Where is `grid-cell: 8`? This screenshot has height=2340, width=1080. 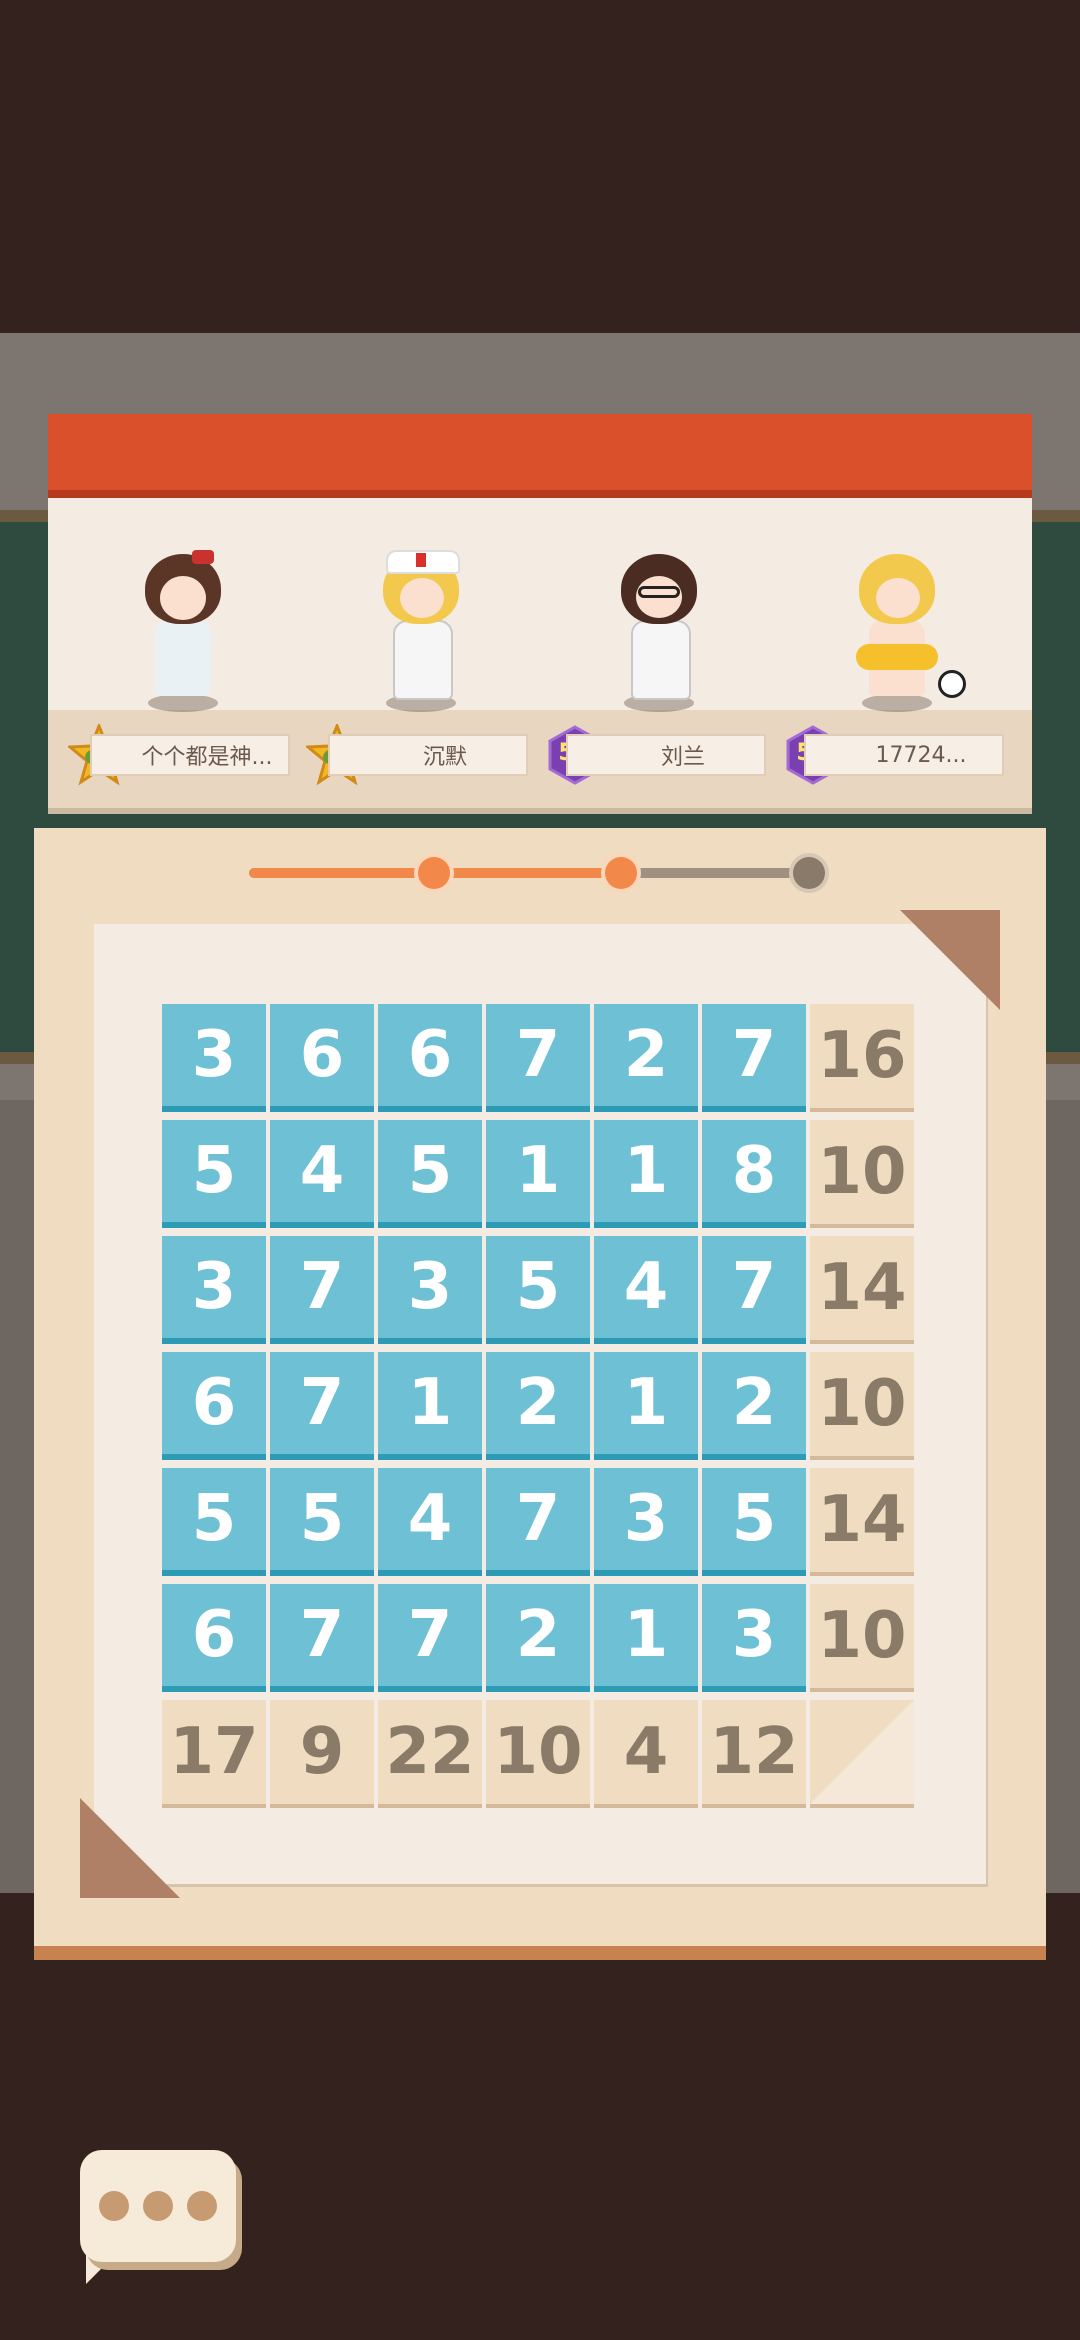
grid-cell: 8 is located at coordinates (754, 1174).